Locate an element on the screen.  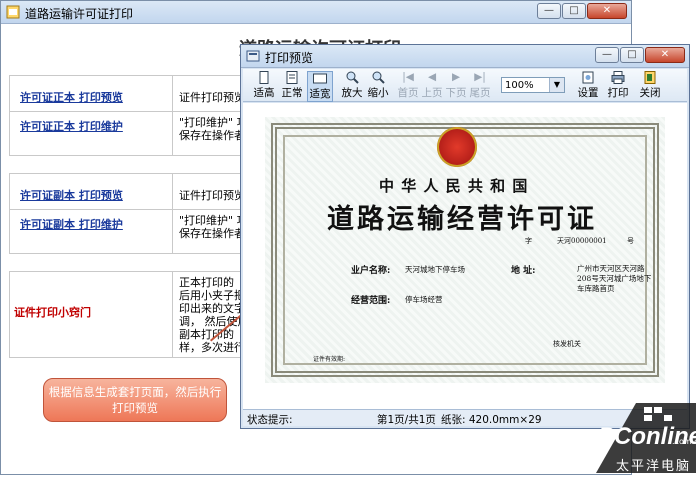
app-icon is located at coordinates (13, 12).